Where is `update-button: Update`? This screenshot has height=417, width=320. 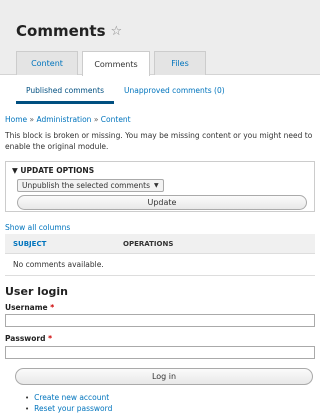 update-button: Update is located at coordinates (162, 202).